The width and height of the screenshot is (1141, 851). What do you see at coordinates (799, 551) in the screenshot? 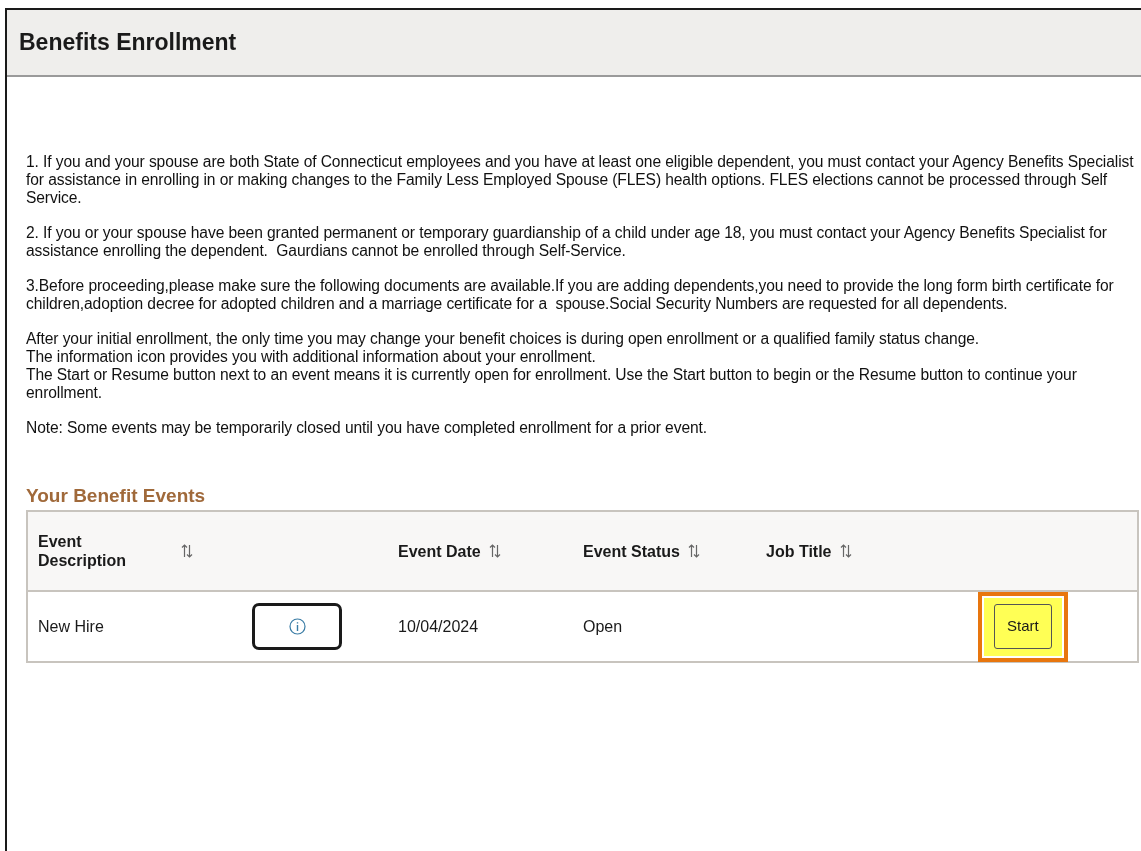
I see `column-header: Job Title` at bounding box center [799, 551].